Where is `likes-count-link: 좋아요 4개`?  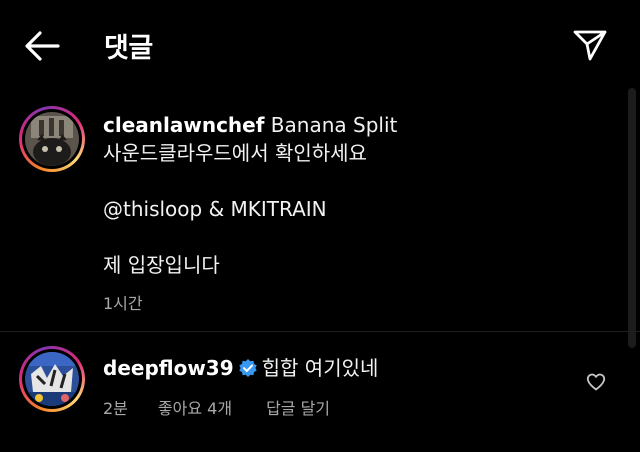 likes-count-link: 좋아요 4개 is located at coordinates (195, 408).